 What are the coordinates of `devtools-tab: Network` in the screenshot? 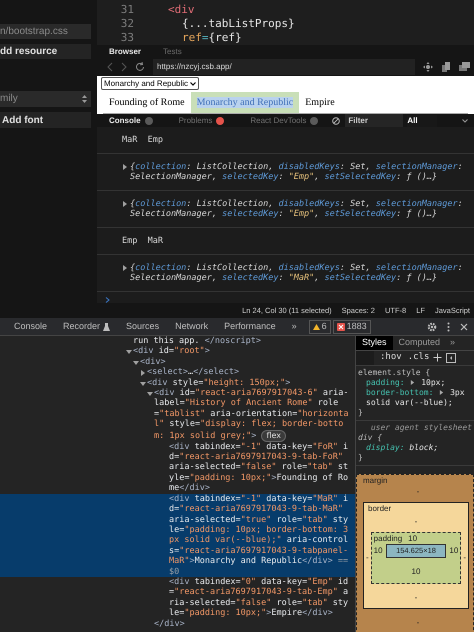 It's located at (191, 327).